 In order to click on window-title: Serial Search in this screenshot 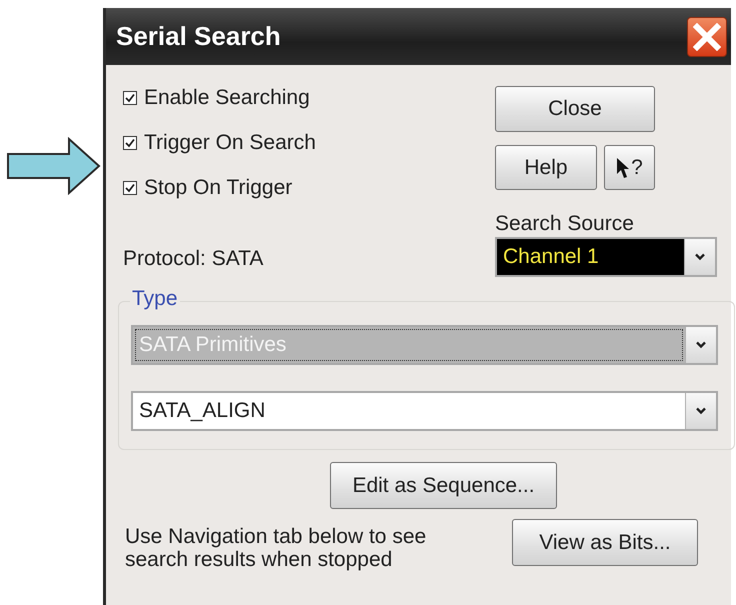, I will do `click(198, 36)`.